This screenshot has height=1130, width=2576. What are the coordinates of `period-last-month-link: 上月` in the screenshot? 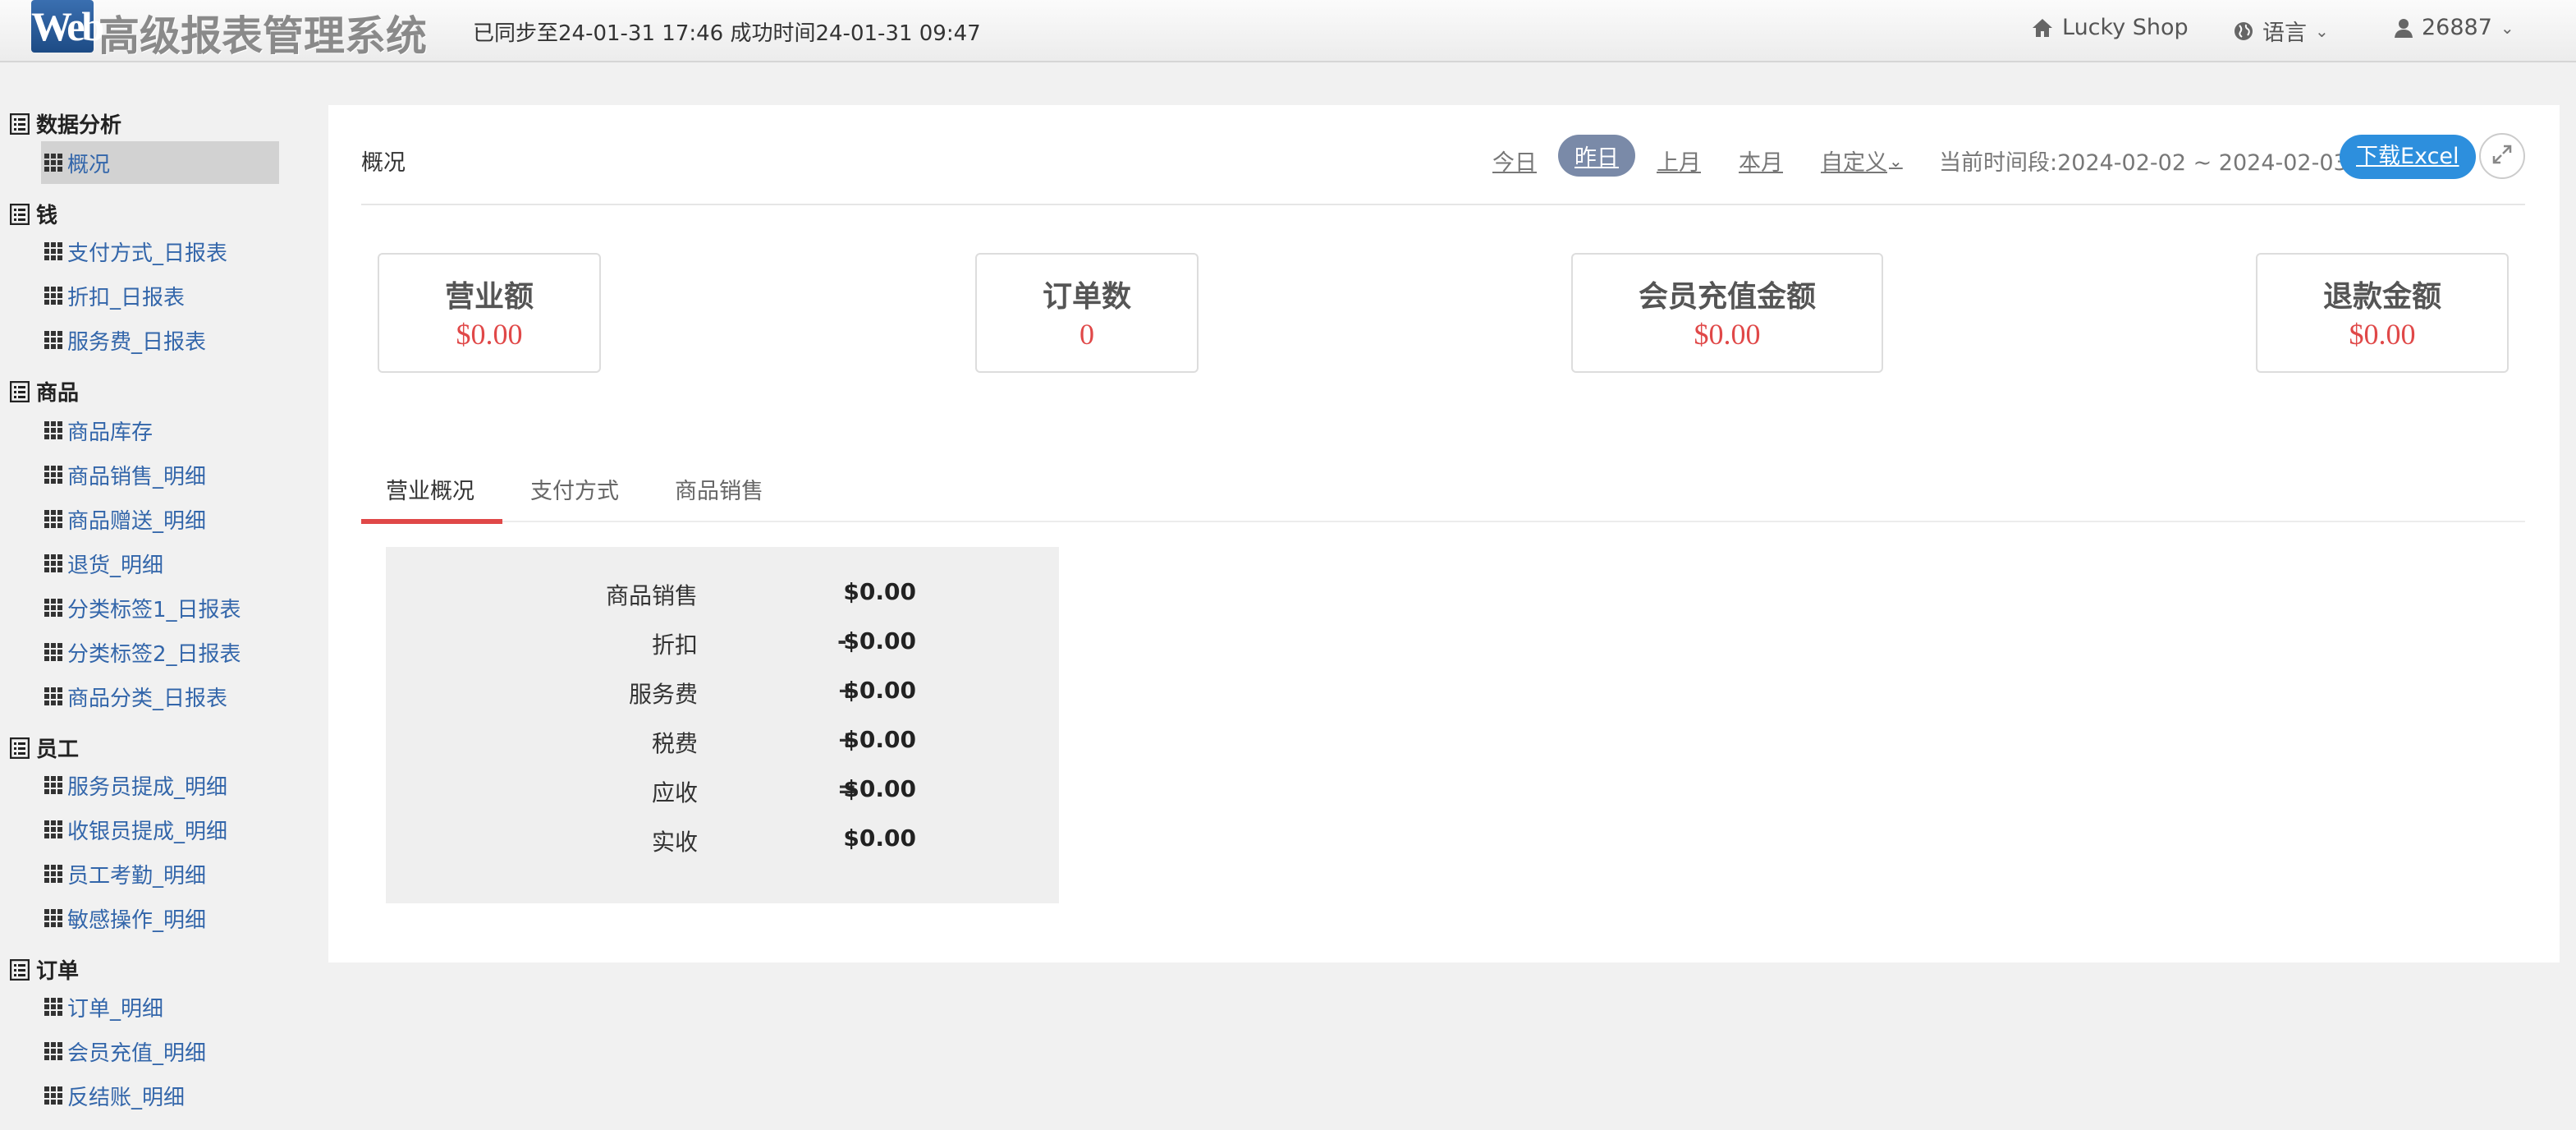 It's located at (1679, 161).